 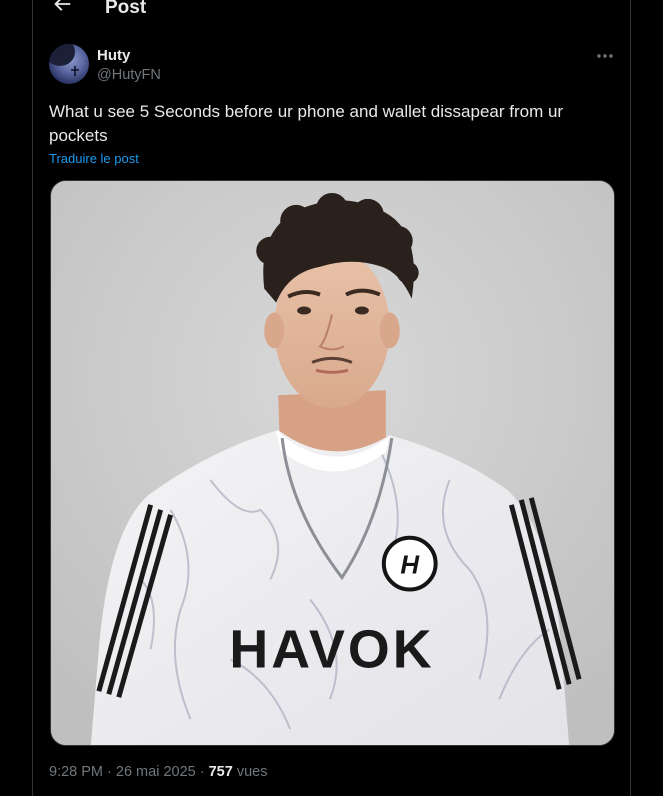 What do you see at coordinates (331, 11) in the screenshot?
I see `post-header: Post` at bounding box center [331, 11].